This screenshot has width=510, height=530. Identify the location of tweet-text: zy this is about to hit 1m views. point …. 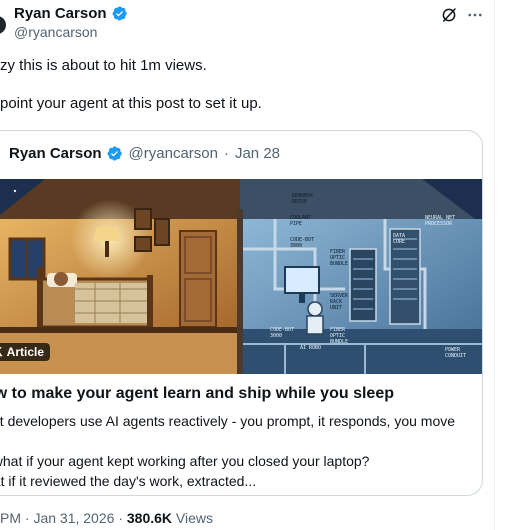
(245, 85).